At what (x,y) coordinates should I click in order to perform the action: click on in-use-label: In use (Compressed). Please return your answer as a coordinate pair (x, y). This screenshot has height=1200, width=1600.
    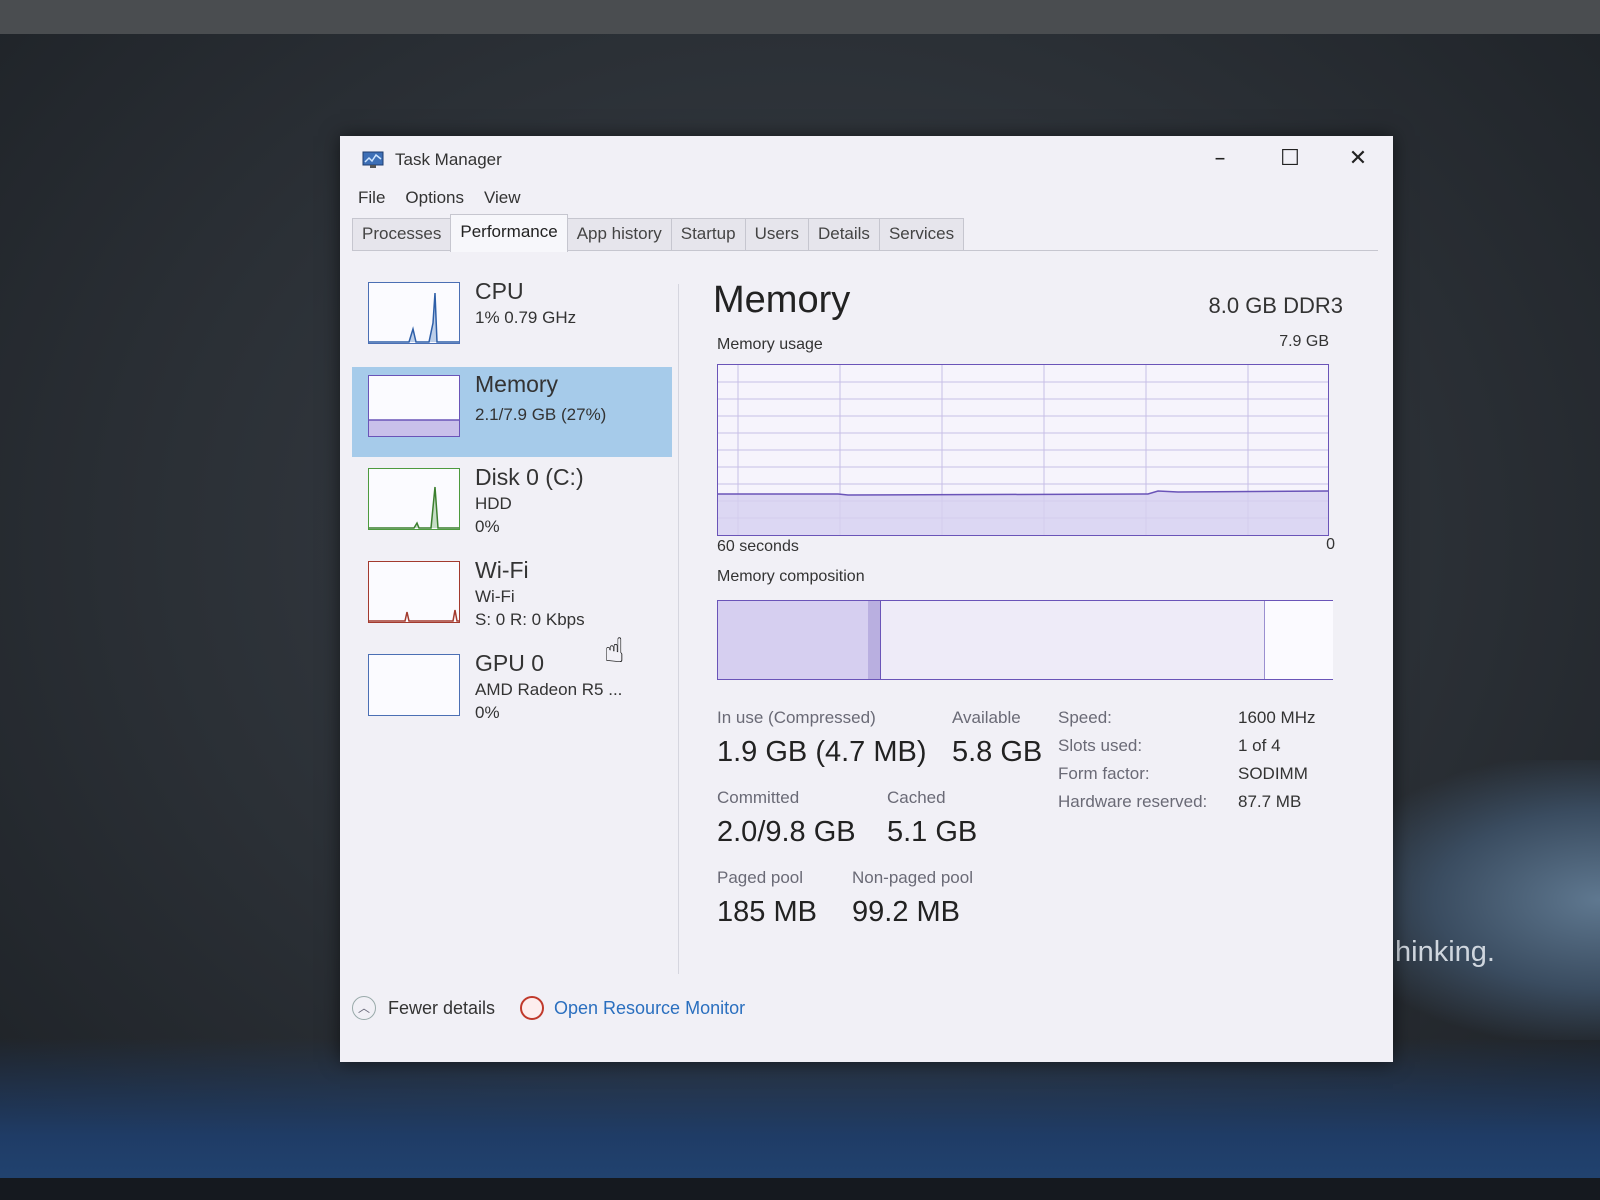
    Looking at the image, I should click on (796, 717).